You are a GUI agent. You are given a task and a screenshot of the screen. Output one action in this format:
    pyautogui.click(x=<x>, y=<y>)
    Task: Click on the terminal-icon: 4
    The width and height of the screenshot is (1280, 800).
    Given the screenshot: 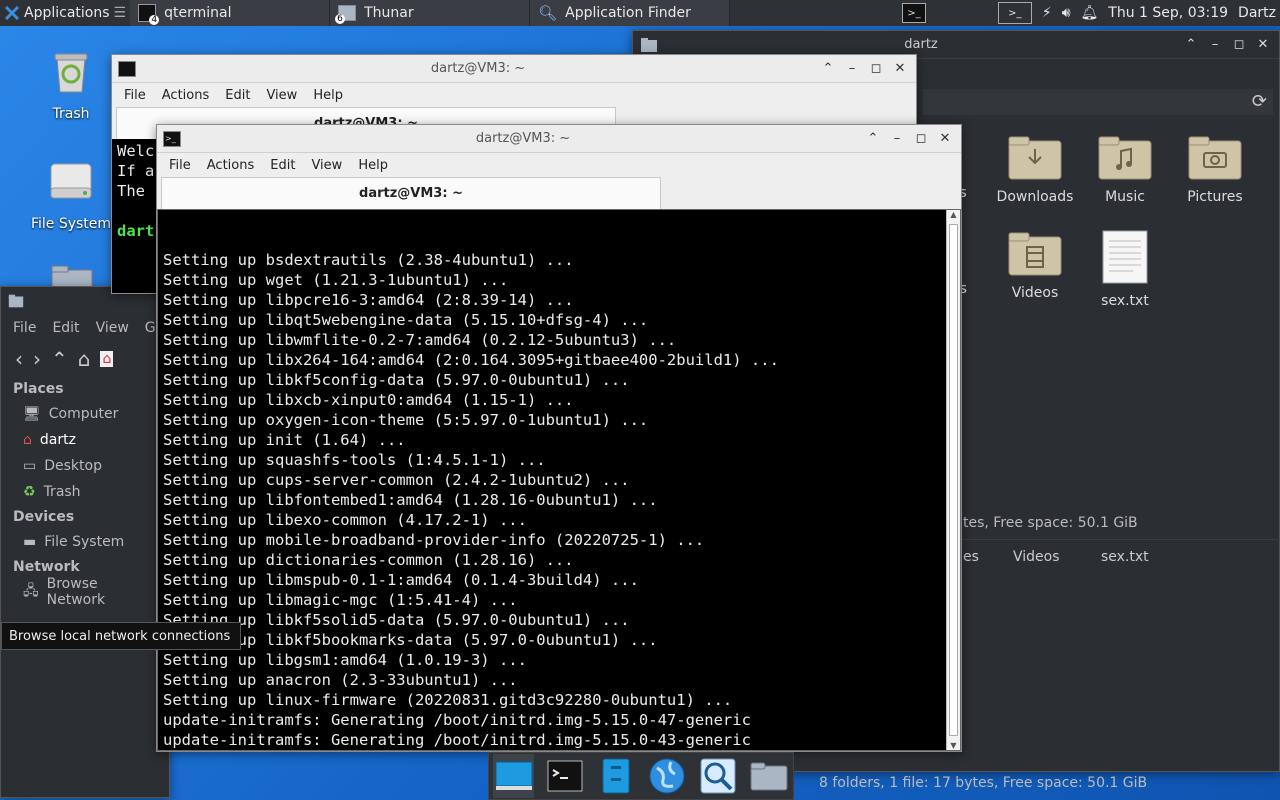 What is the action you would take?
    pyautogui.click(x=149, y=14)
    